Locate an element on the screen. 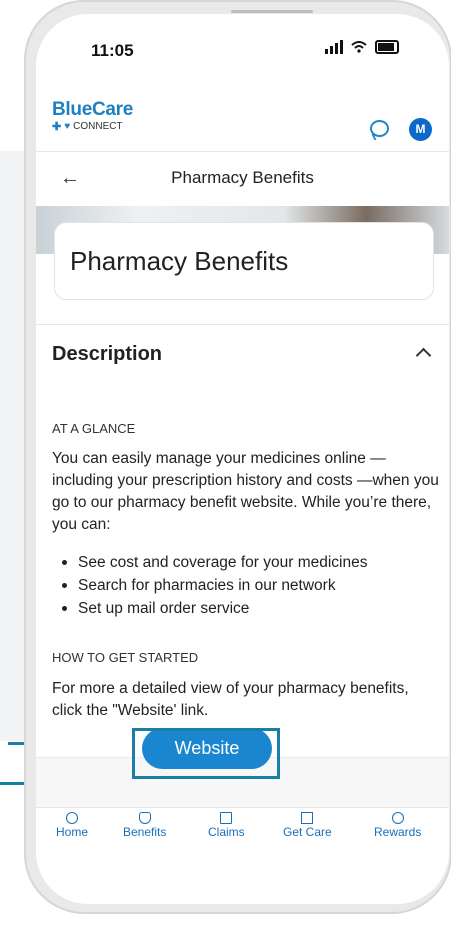  status-bar: 11:05 is located at coordinates (242, 44).